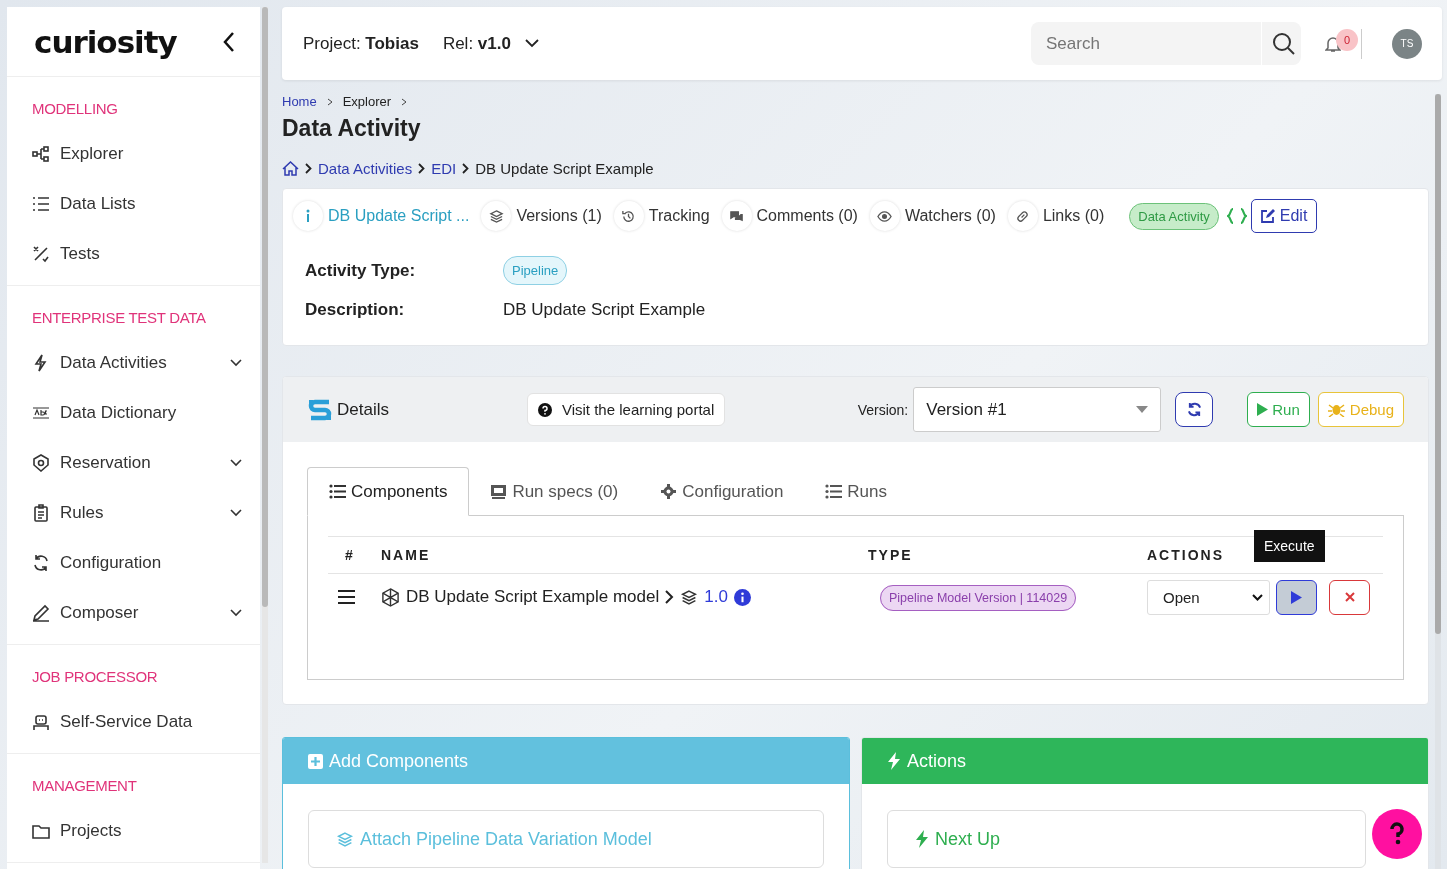 The width and height of the screenshot is (1447, 869). Describe the element at coordinates (541, 216) in the screenshot. I see `card-tab: Versions (1)` at that location.